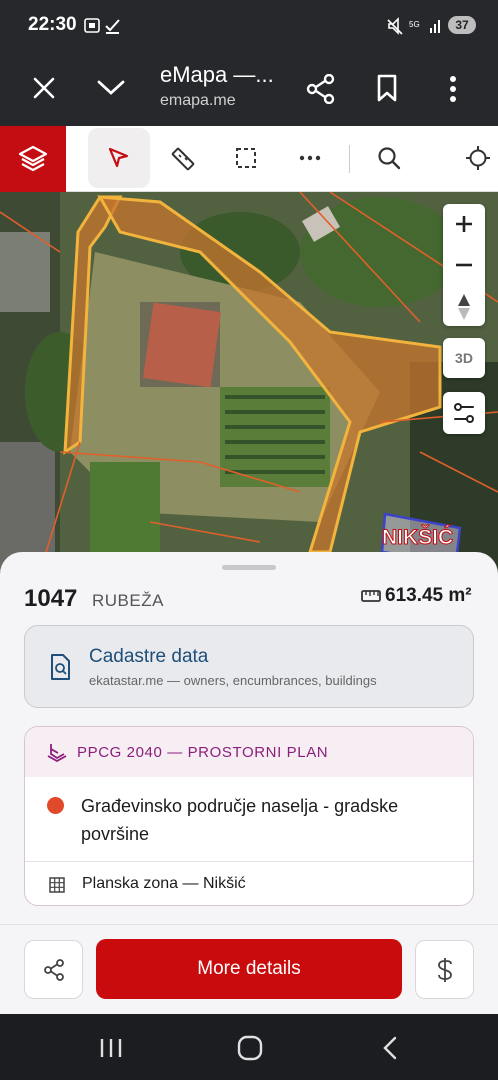 This screenshot has width=498, height=1080. I want to click on area-ruler-icon, so click(371, 596).